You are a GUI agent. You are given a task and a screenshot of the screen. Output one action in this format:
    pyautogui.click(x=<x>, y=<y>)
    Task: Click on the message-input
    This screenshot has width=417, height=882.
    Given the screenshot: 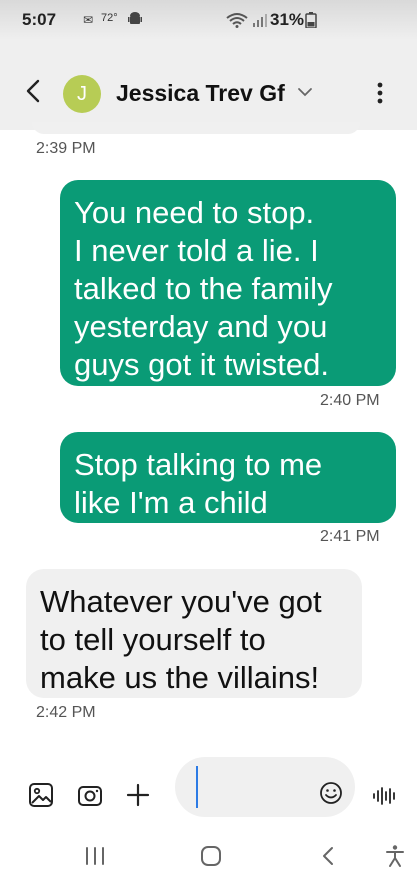 What is the action you would take?
    pyautogui.click(x=265, y=787)
    